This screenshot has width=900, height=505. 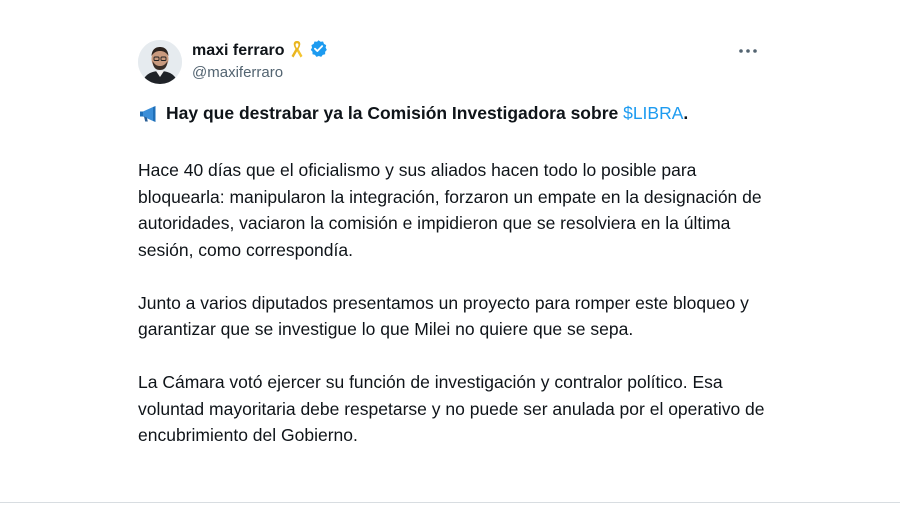 What do you see at coordinates (237, 72) in the screenshot?
I see `author-handle: @maxiferraro` at bounding box center [237, 72].